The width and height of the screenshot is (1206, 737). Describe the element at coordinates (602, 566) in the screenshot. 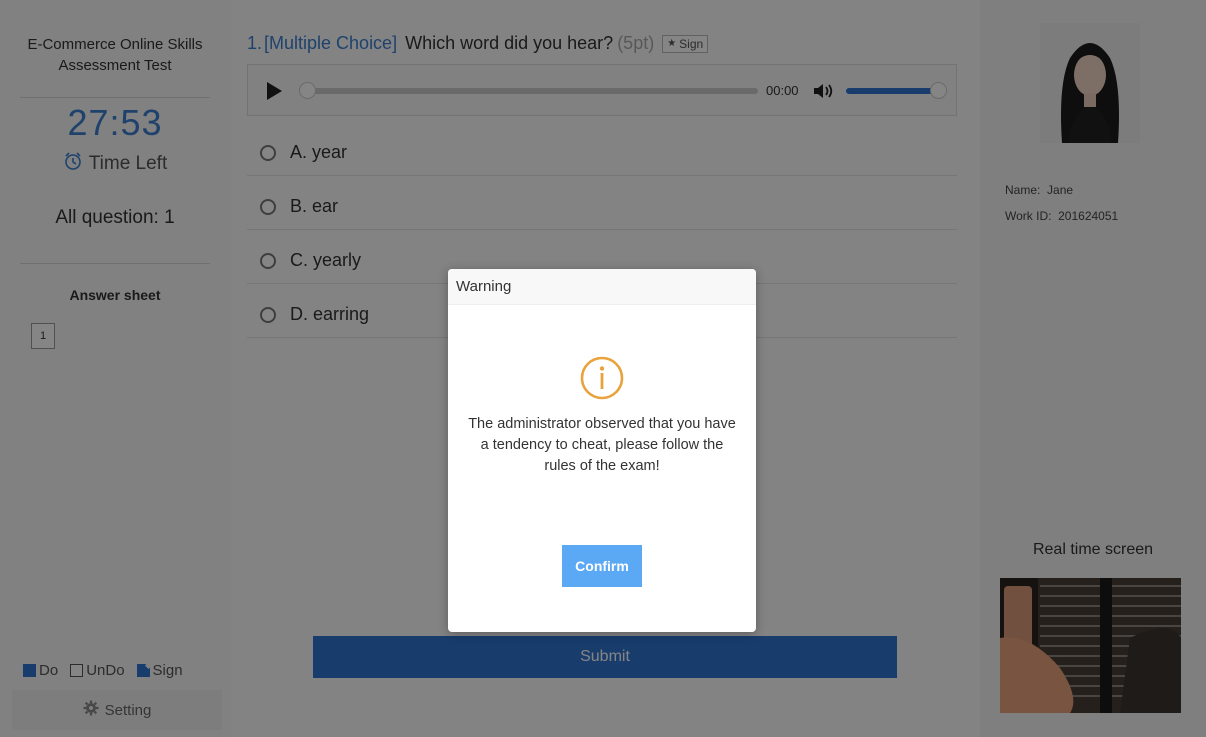

I see `confirm-button: Confirm` at that location.